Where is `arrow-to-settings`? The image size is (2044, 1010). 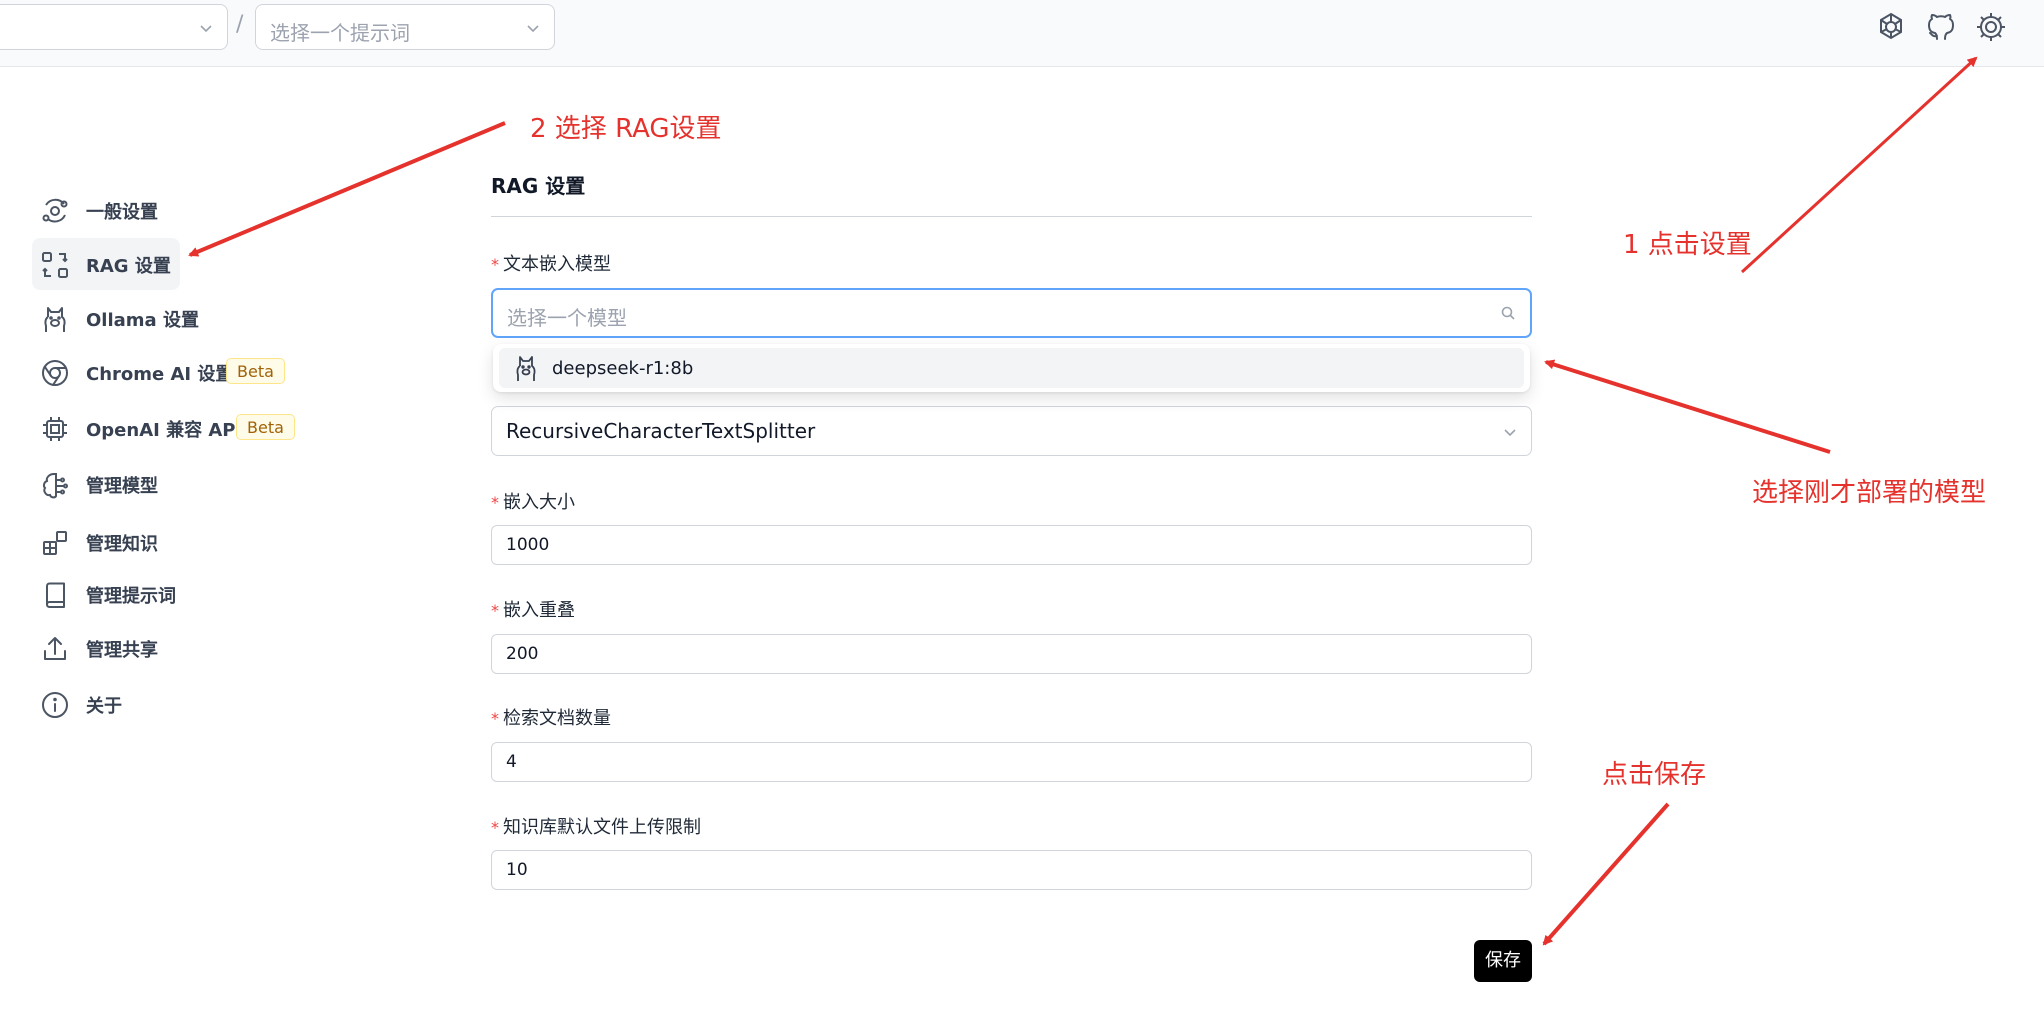
arrow-to-settings is located at coordinates (1859, 165).